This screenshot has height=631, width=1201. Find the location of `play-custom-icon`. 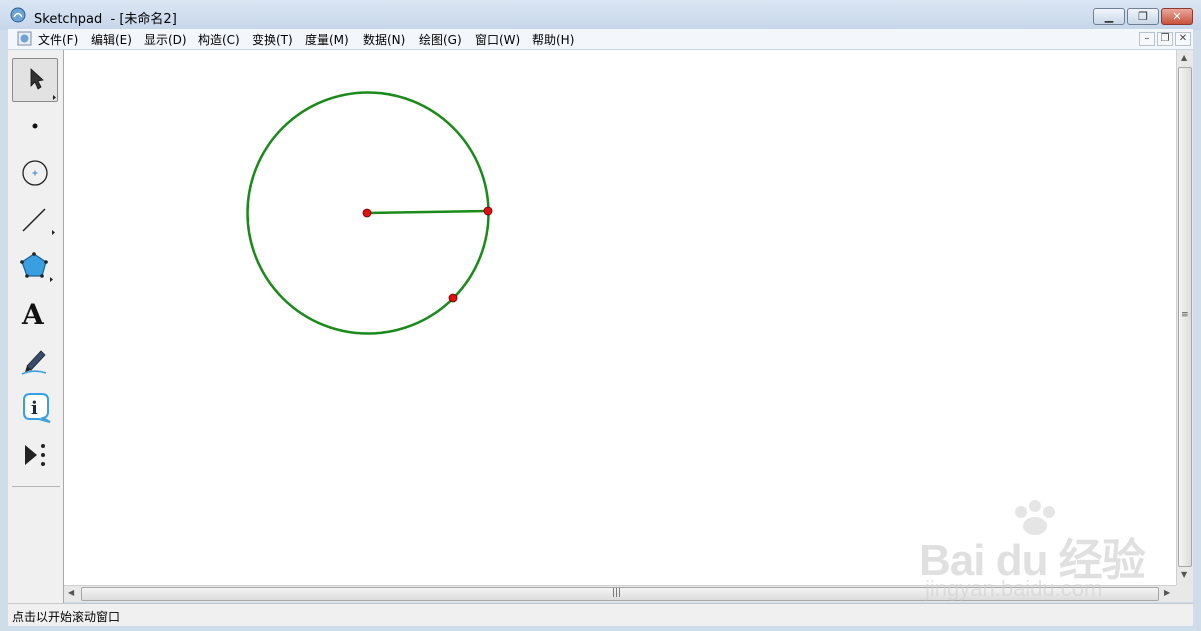

play-custom-icon is located at coordinates (35, 455).